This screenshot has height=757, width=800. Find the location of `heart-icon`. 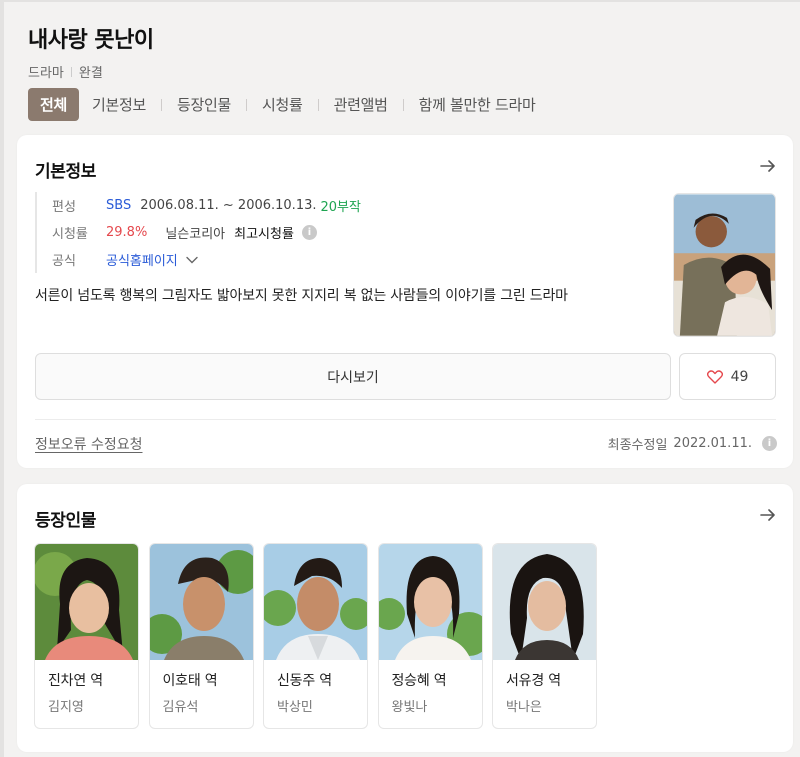

heart-icon is located at coordinates (714, 376).